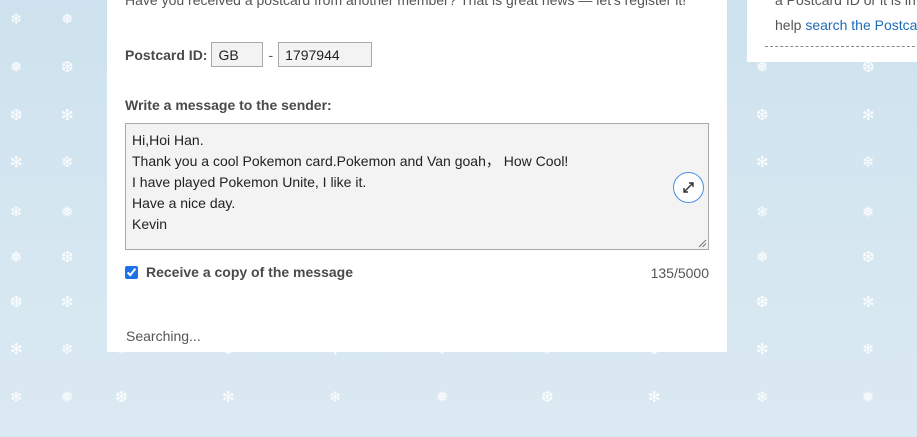  I want to click on sidebar-divider, so click(841, 46).